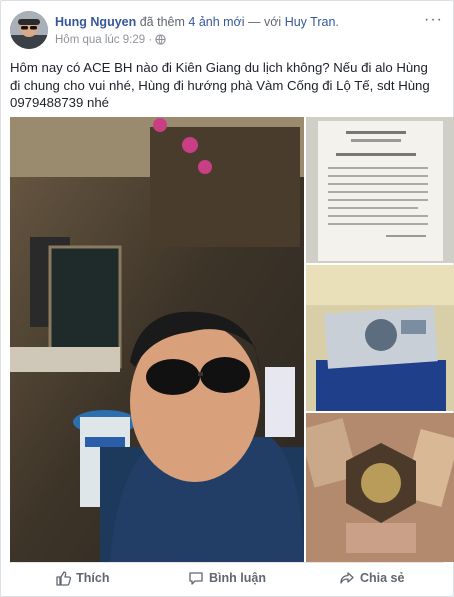 This screenshot has height=597, width=454. I want to click on action-bar: Thích Bình luận Chia sẻ, so click(227, 577).